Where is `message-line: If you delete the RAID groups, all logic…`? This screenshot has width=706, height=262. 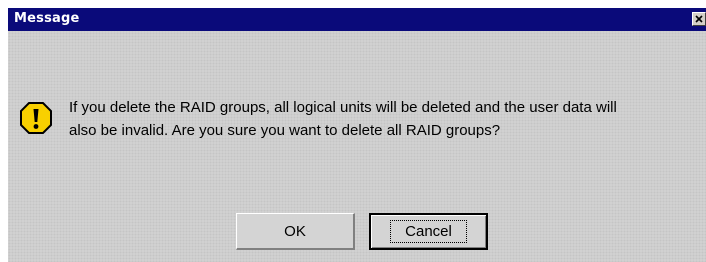
message-line: If you delete the RAID groups, all logic… is located at coordinates (343, 107).